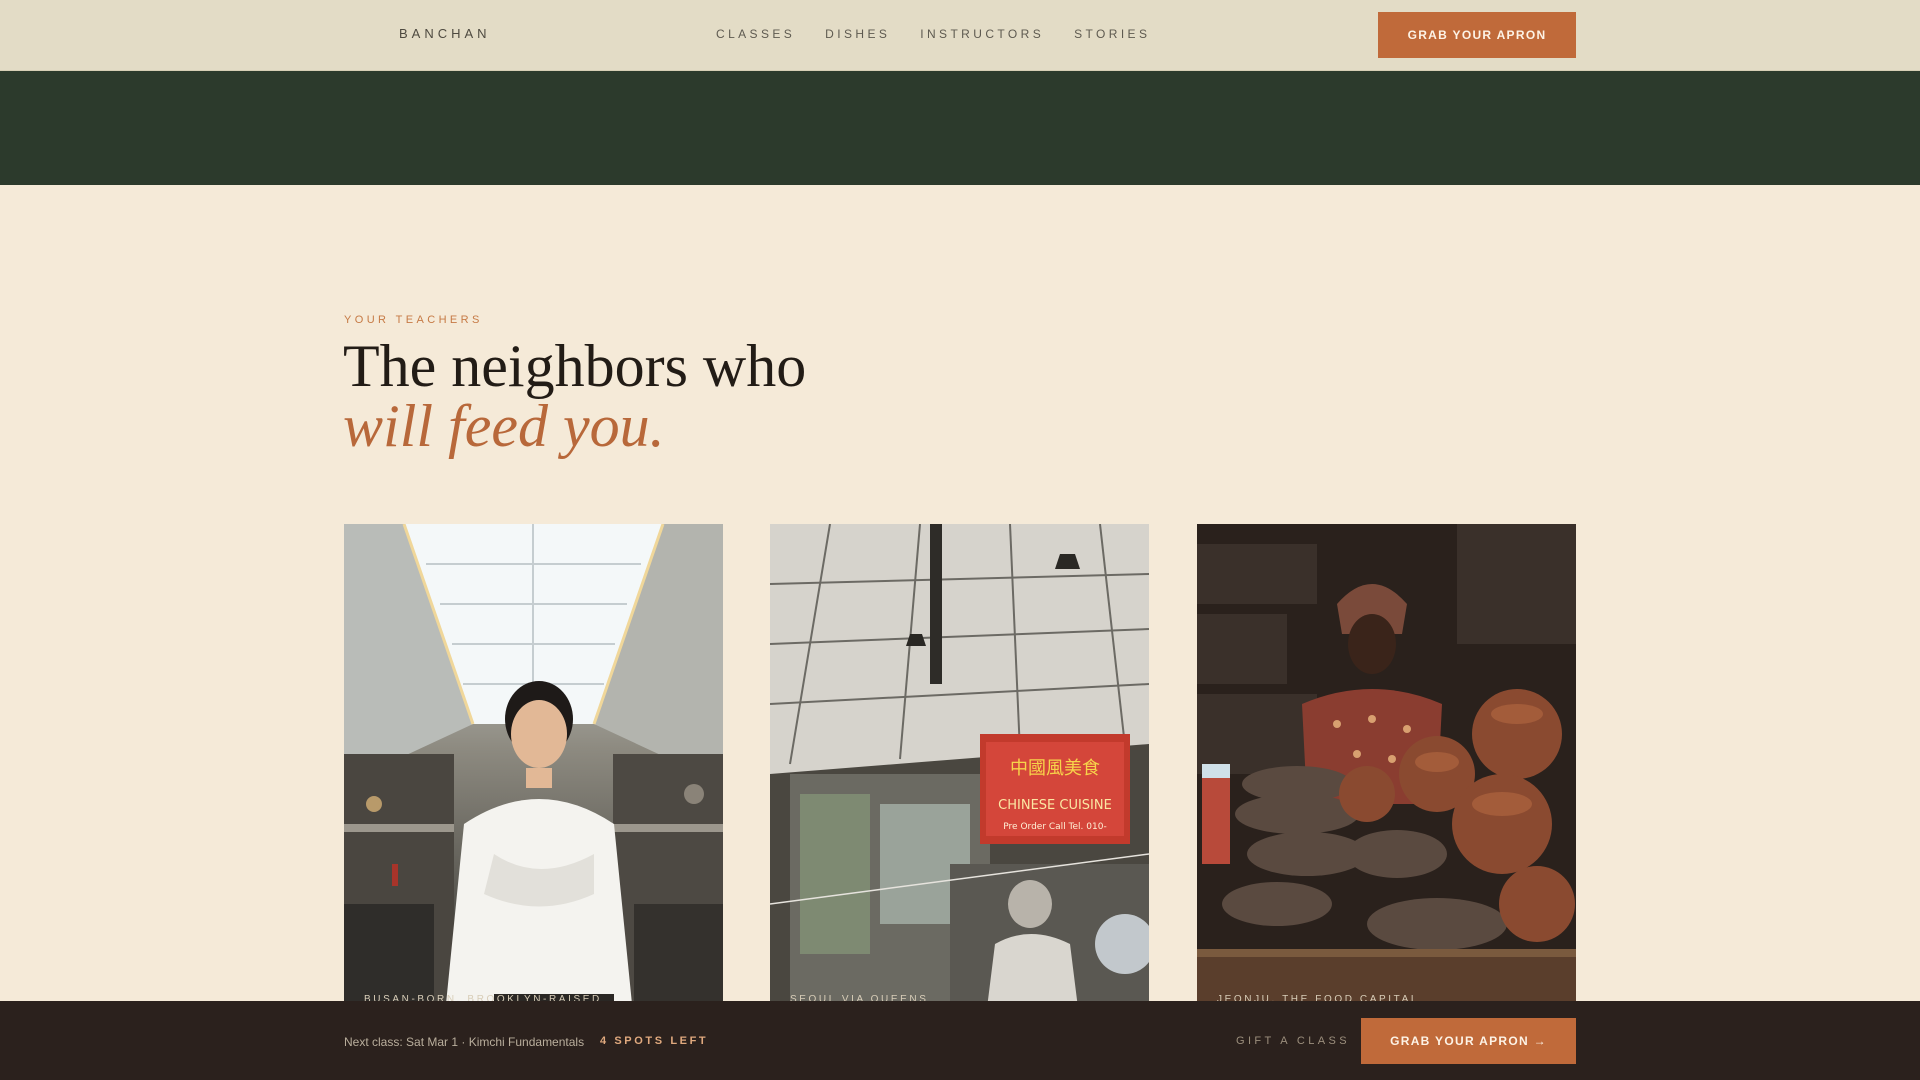 The image size is (1920, 1080). What do you see at coordinates (1055, 805) in the screenshot?
I see `stall-sign-english: CHINESE CUISINE` at bounding box center [1055, 805].